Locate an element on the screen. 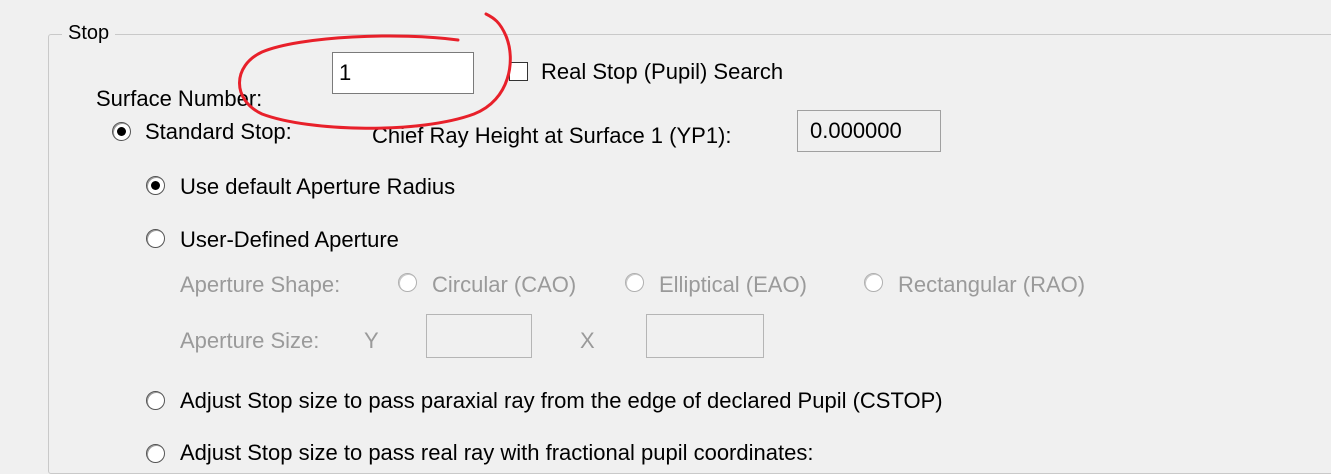 This screenshot has width=1331, height=474. aperture-size-x-label: X is located at coordinates (587, 340).